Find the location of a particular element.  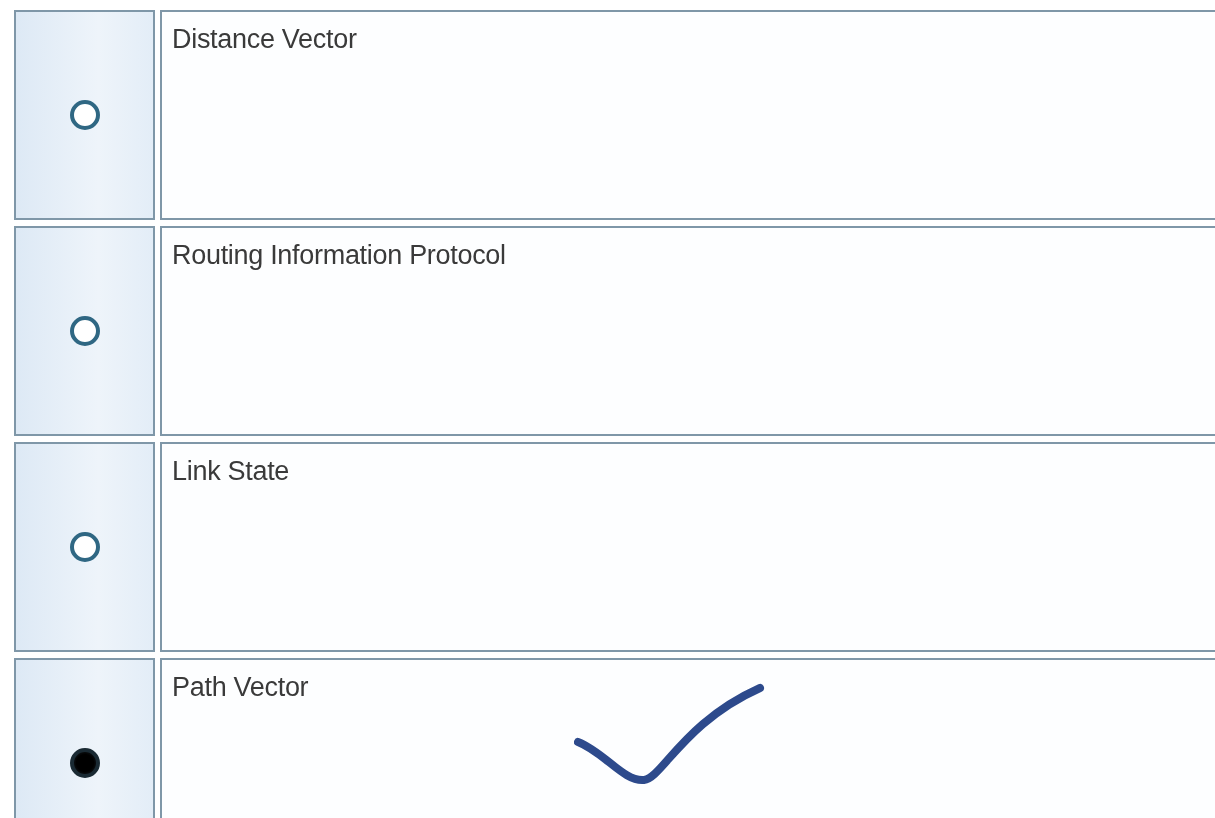

option-label: Link State is located at coordinates (231, 471).